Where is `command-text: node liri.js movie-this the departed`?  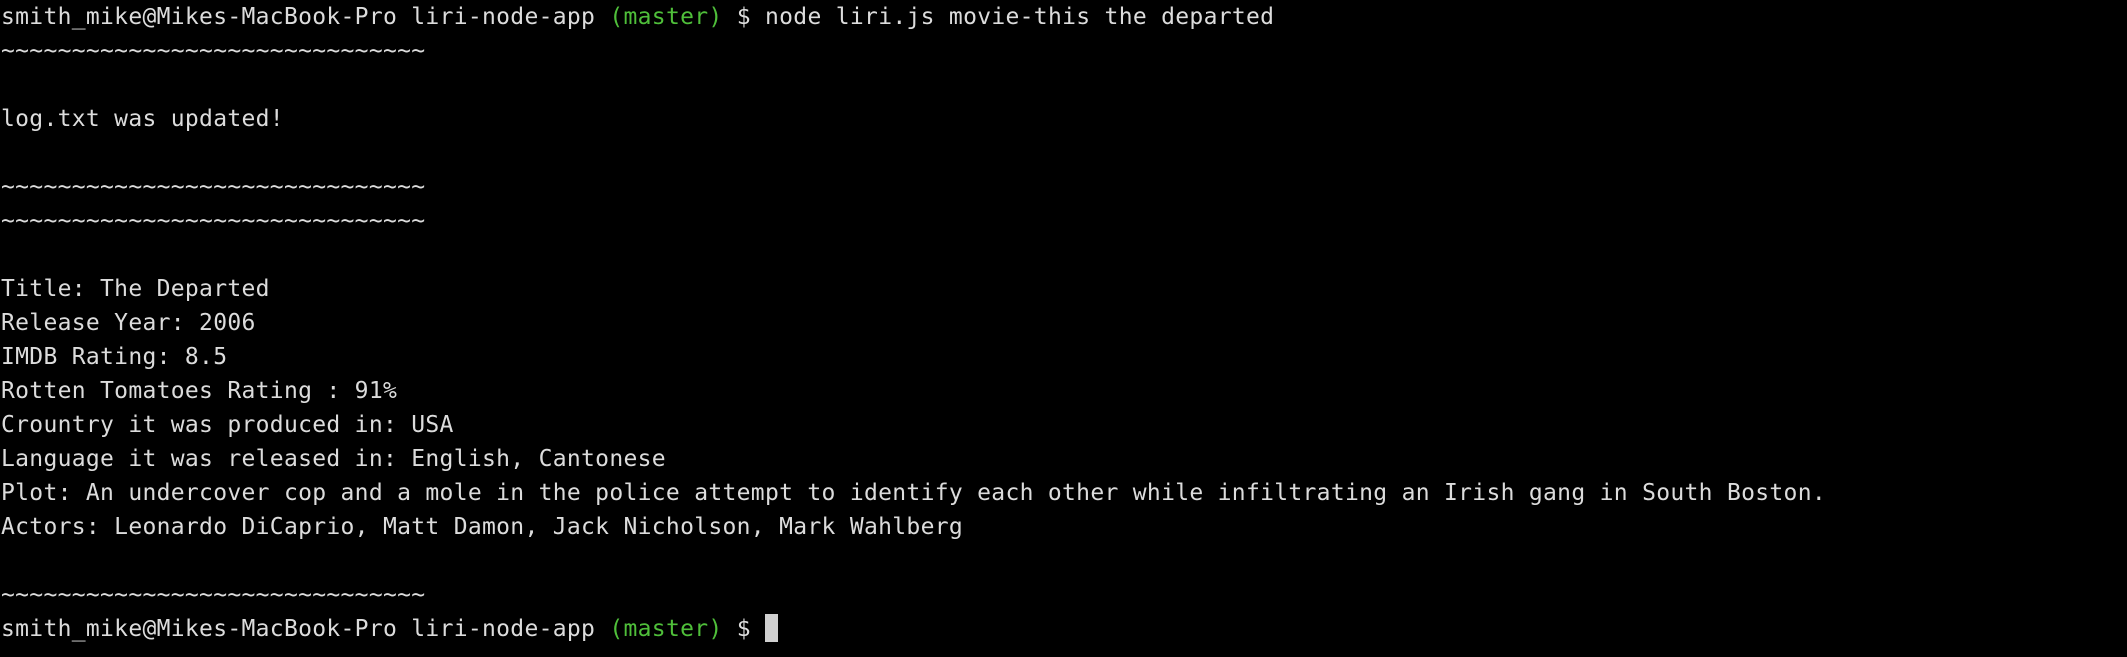 command-text: node liri.js movie-this the departed is located at coordinates (1020, 17).